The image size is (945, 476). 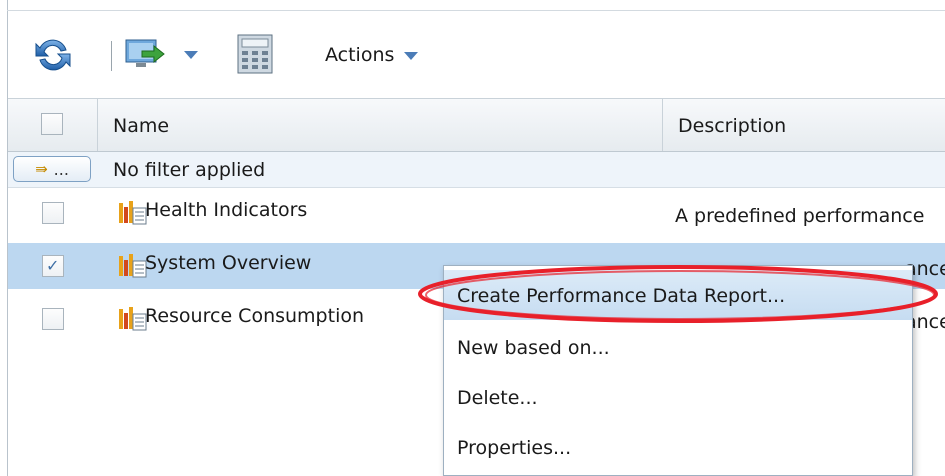 I want to click on actions-menu-button: Actions, so click(x=372, y=55).